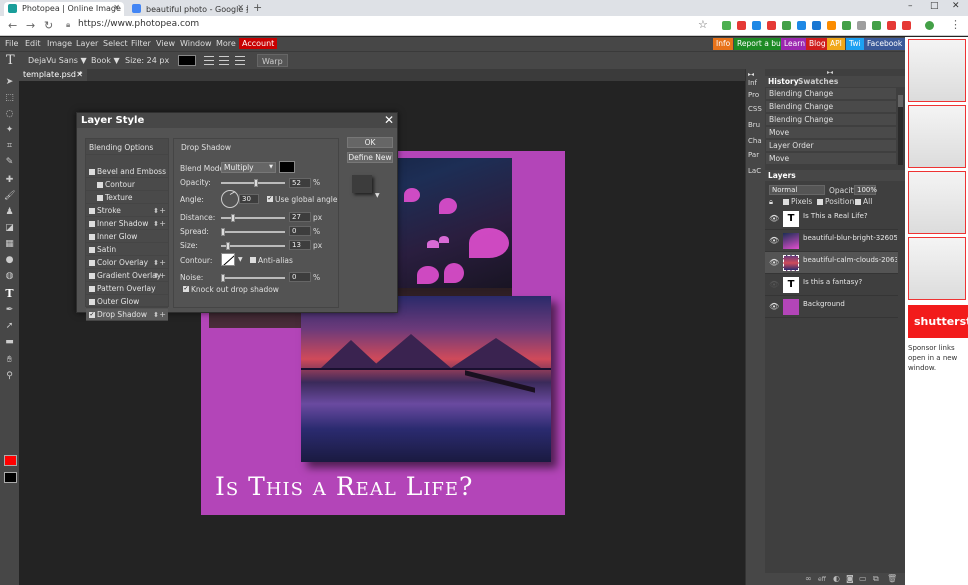 The height and width of the screenshot is (585, 968). I want to click on history-item: Move, so click(831, 159).